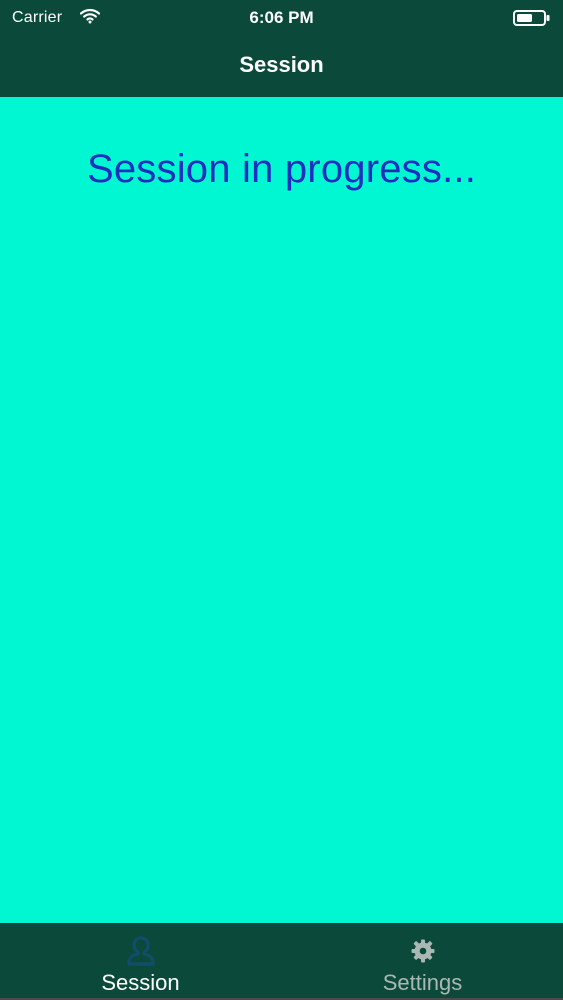 The image size is (563, 1000). Describe the element at coordinates (422, 982) in the screenshot. I see `tab-settings-label: Settings` at that location.